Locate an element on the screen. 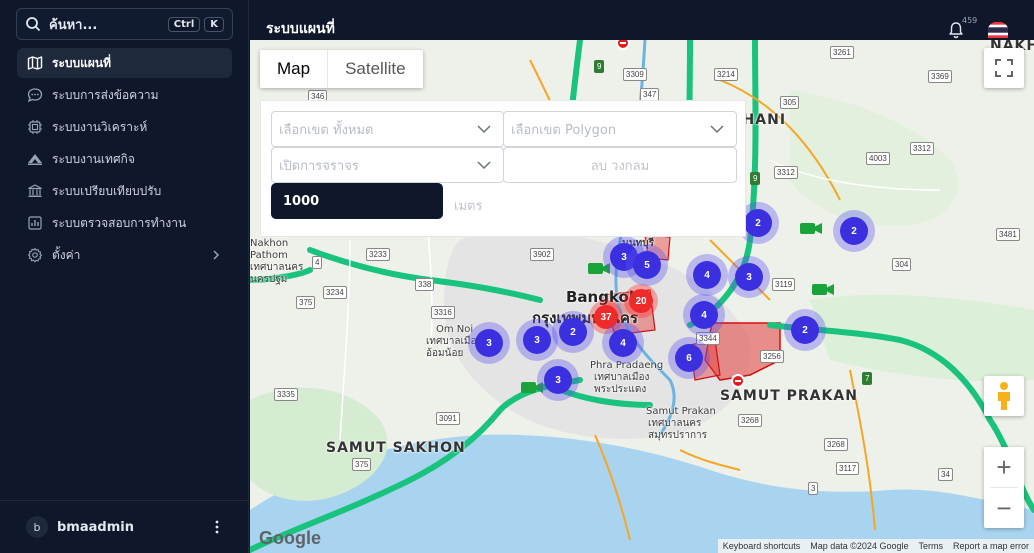 The height and width of the screenshot is (553, 1034). page-title: ระบบแผนที่ is located at coordinates (300, 29).